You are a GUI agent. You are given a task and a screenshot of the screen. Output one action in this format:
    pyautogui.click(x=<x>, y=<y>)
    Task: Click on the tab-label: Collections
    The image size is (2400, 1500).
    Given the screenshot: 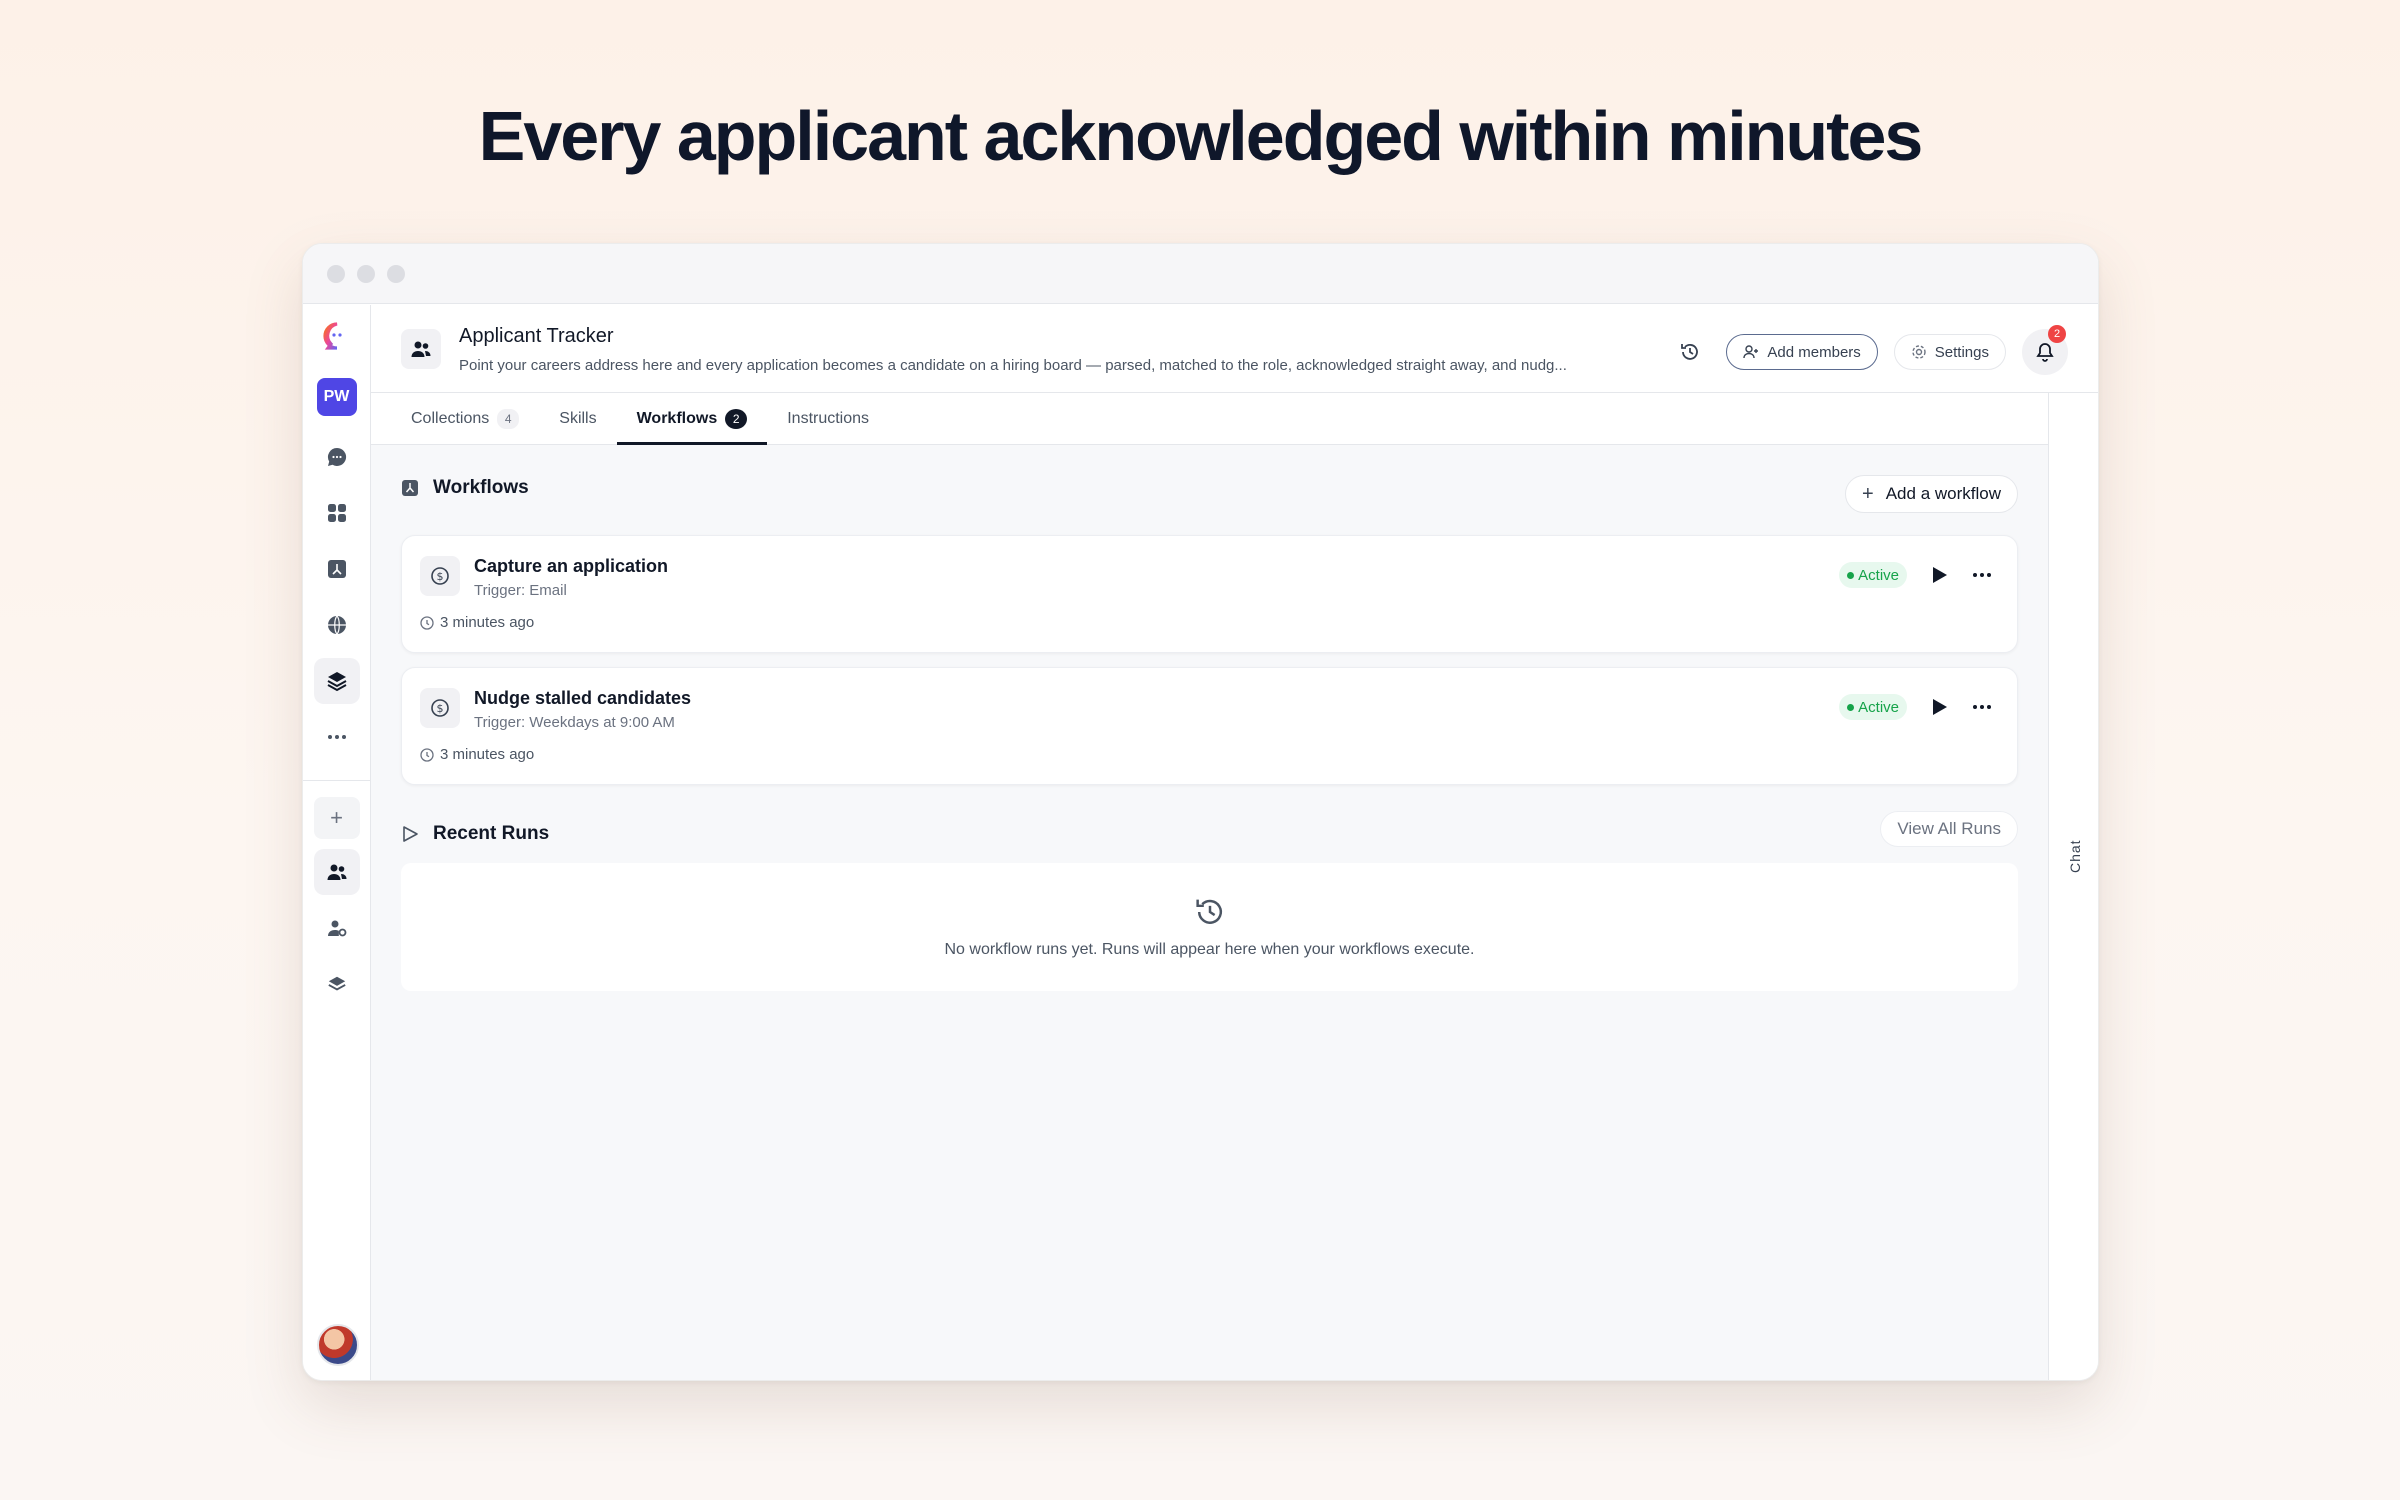 What is the action you would take?
    pyautogui.click(x=450, y=418)
    